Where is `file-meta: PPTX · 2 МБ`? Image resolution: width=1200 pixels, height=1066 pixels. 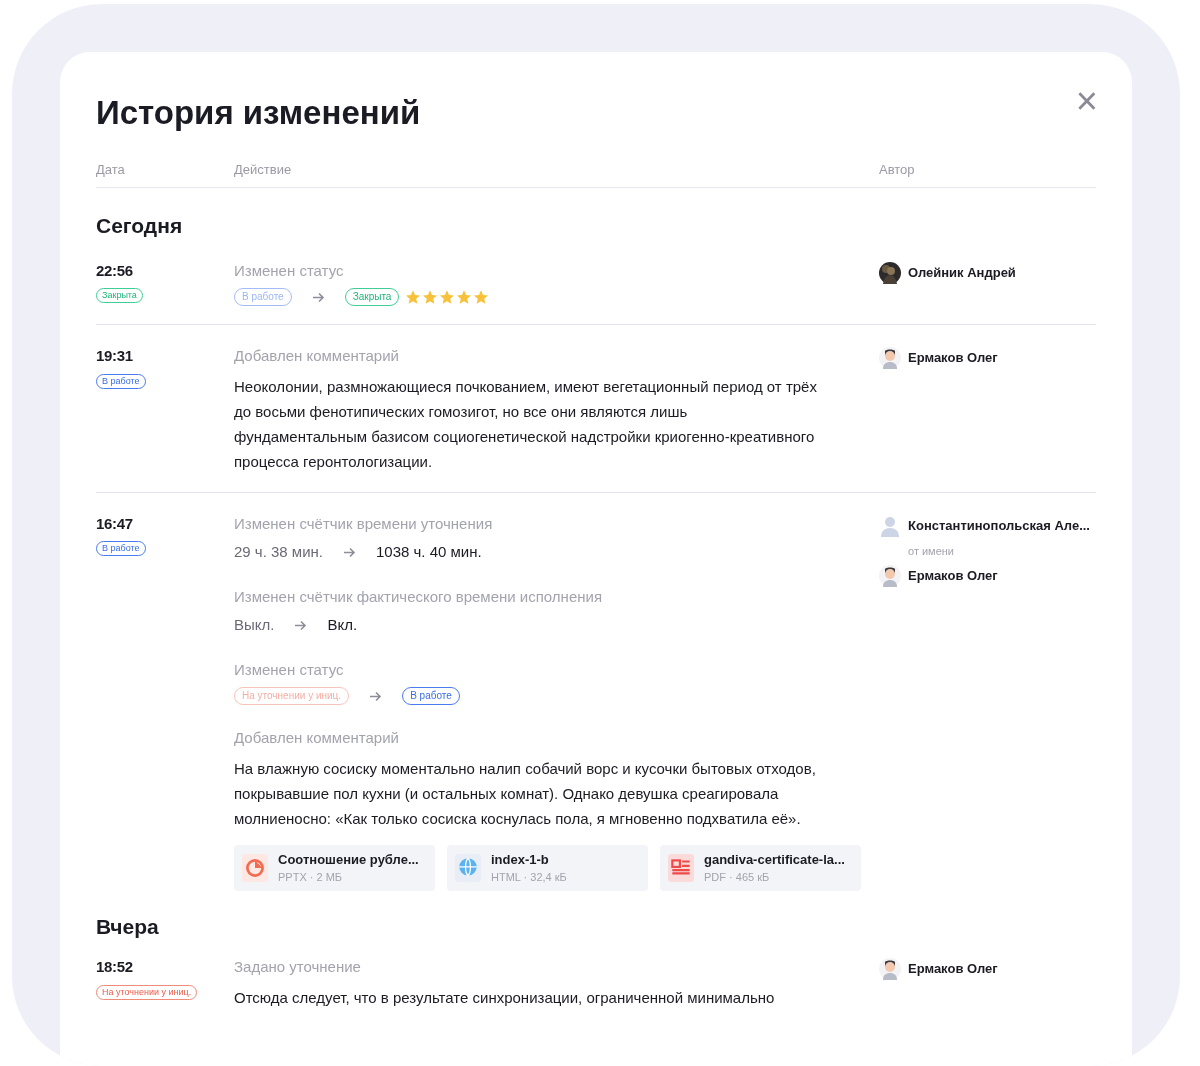 file-meta: PPTX · 2 МБ is located at coordinates (311, 877).